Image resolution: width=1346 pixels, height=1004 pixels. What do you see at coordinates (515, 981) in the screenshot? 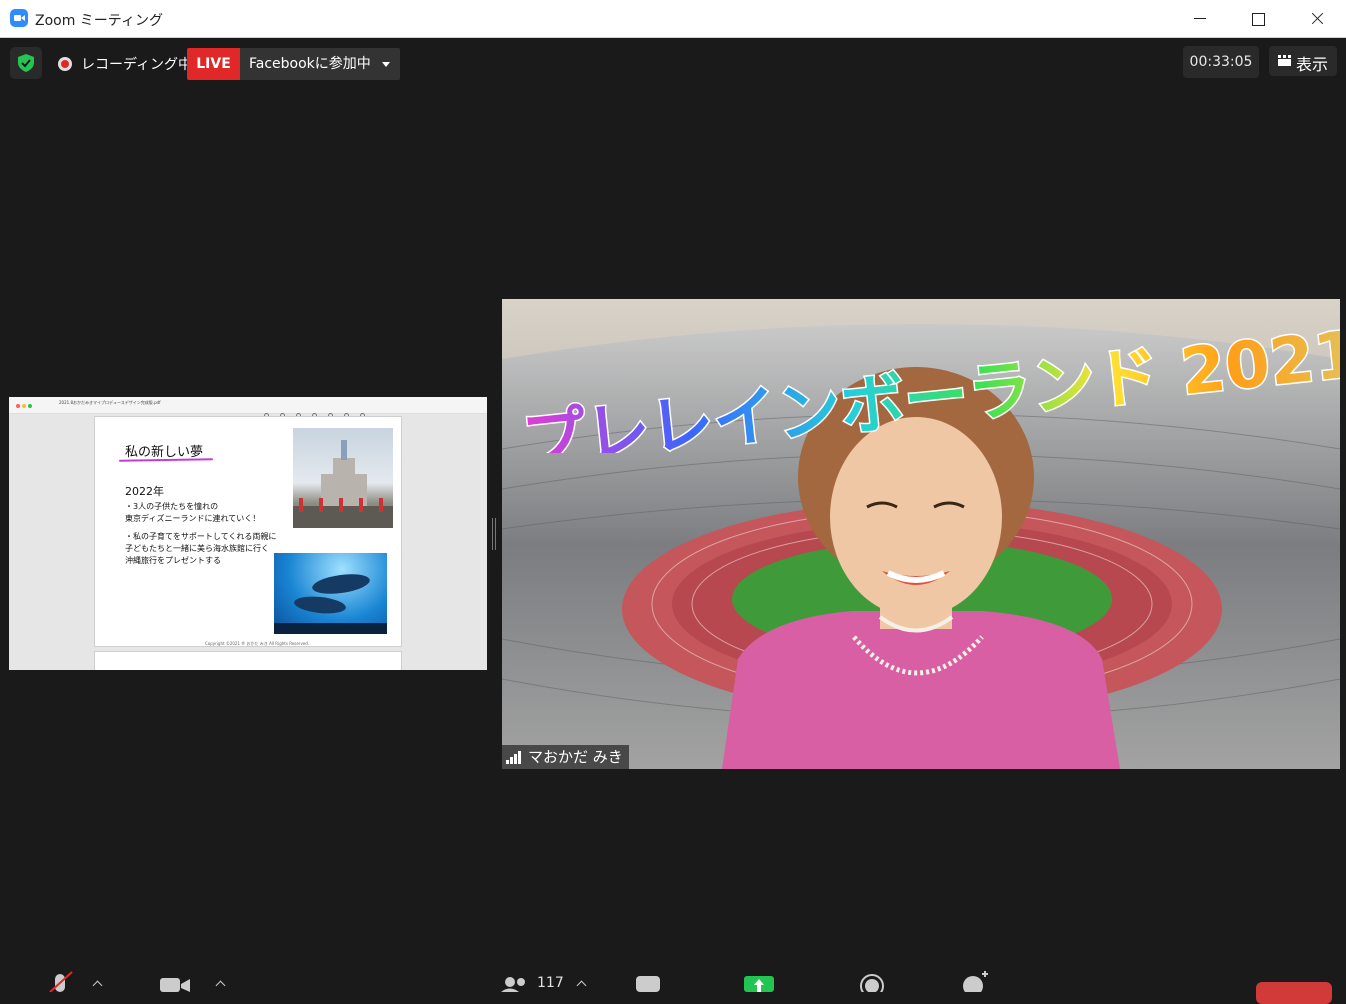
I see `participants-icon` at bounding box center [515, 981].